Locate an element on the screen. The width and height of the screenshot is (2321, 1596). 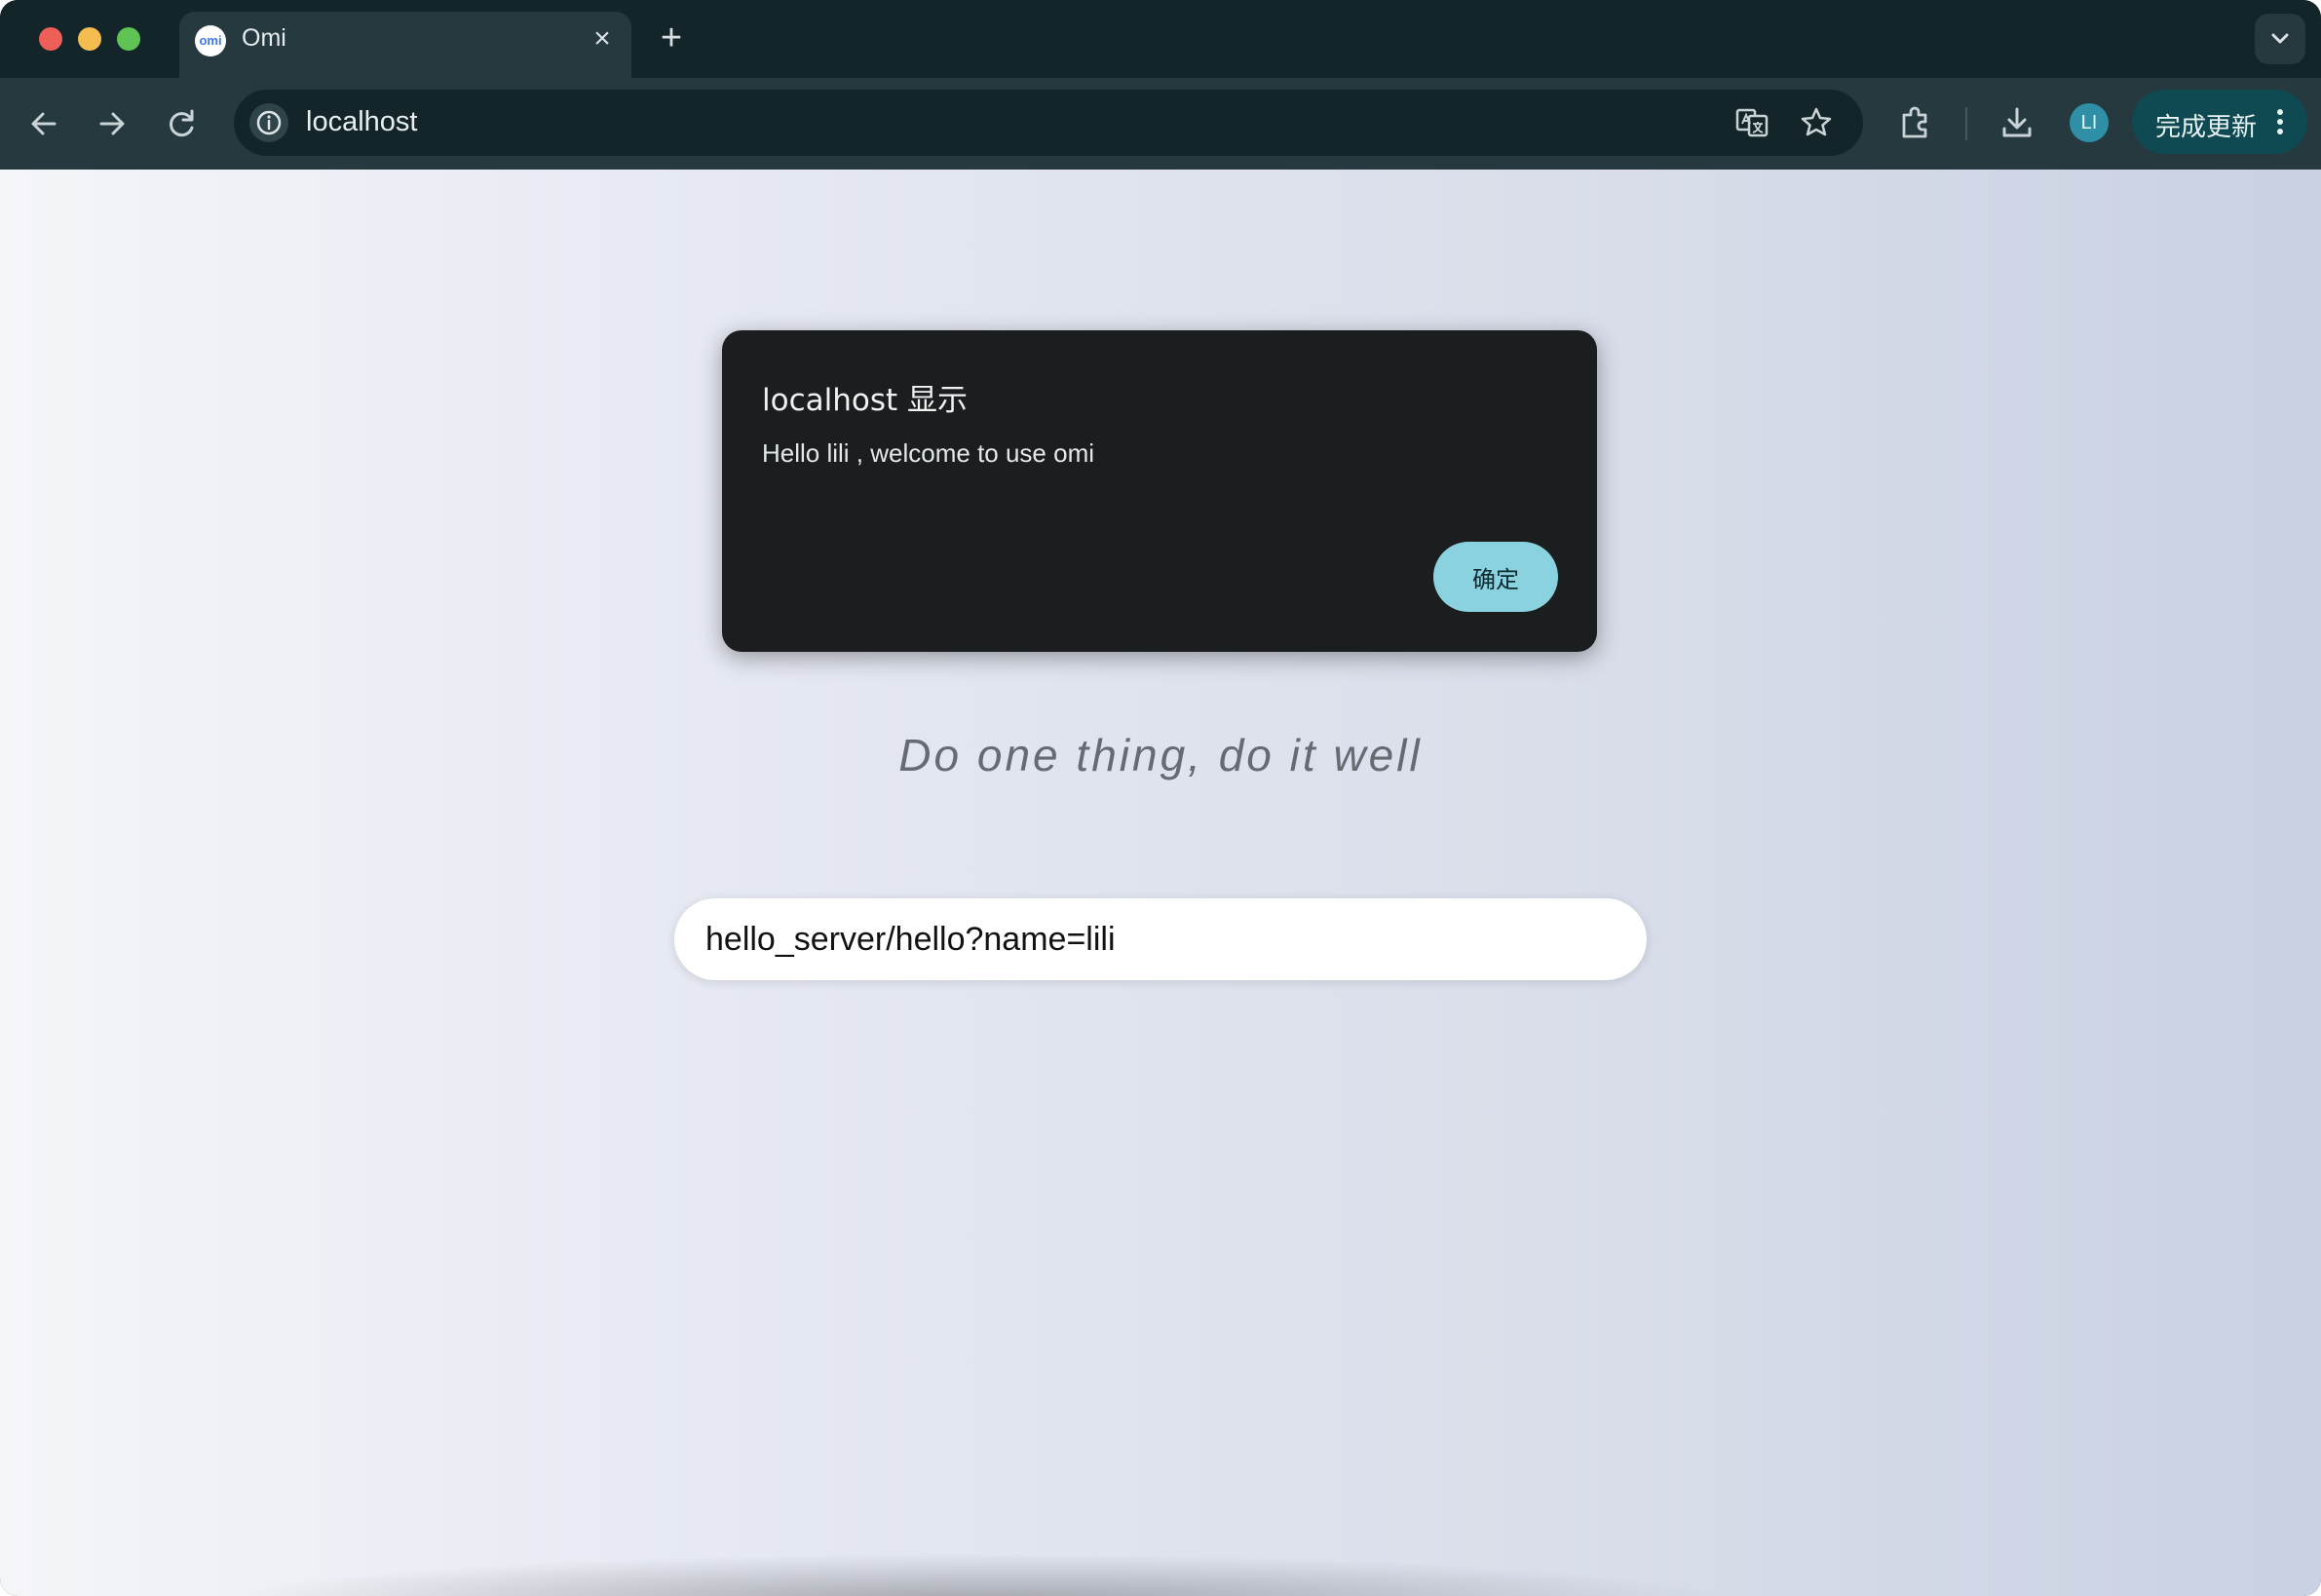
browser-toolbar: localhost LI 完成更新 is located at coordinates (1161, 124).